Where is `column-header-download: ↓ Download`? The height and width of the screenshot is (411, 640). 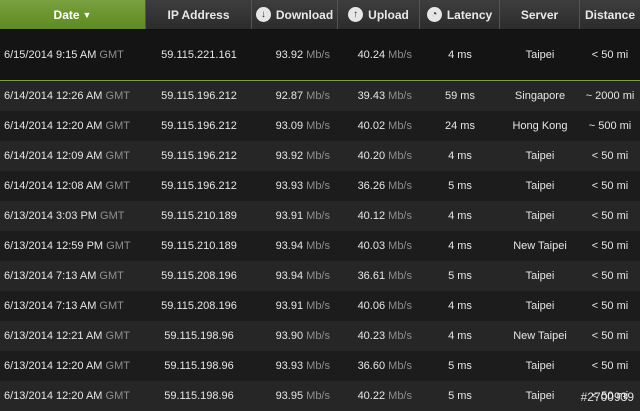
column-header-download: ↓ Download is located at coordinates (295, 14).